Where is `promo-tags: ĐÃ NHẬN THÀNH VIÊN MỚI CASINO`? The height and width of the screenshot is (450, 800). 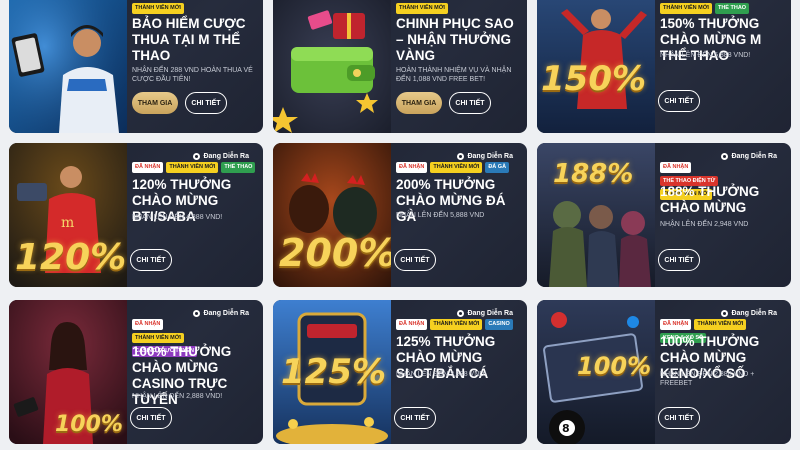 promo-tags: ĐÃ NHẬN THÀNH VIÊN MỚI CASINO is located at coordinates (454, 324).